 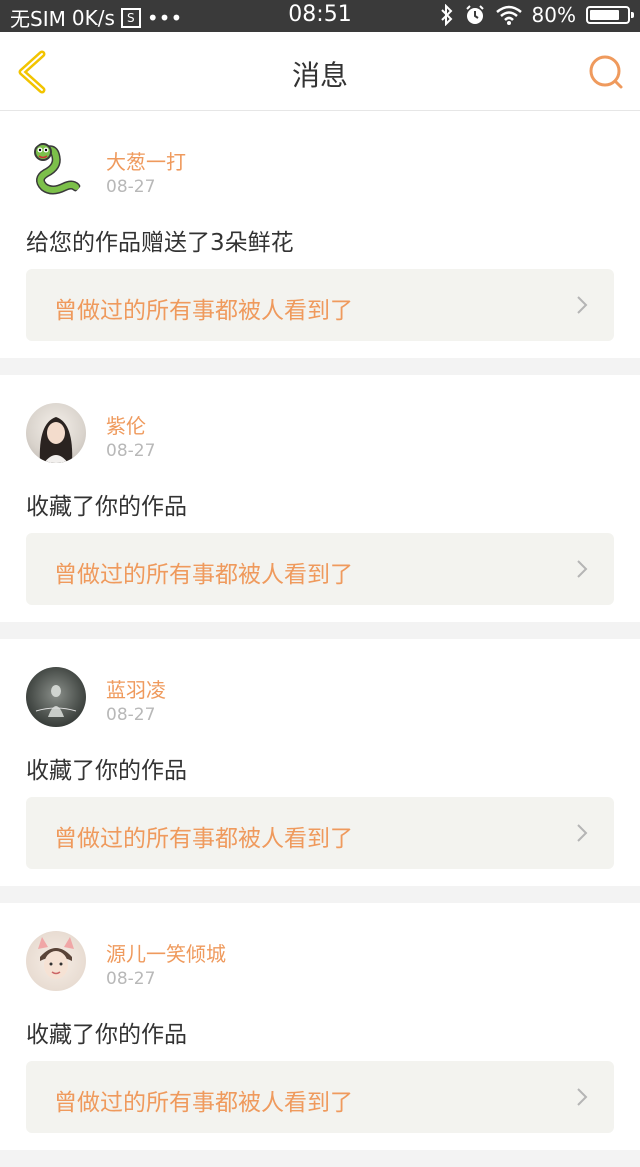 I want to click on girl-photo-avatar, so click(x=56, y=433).